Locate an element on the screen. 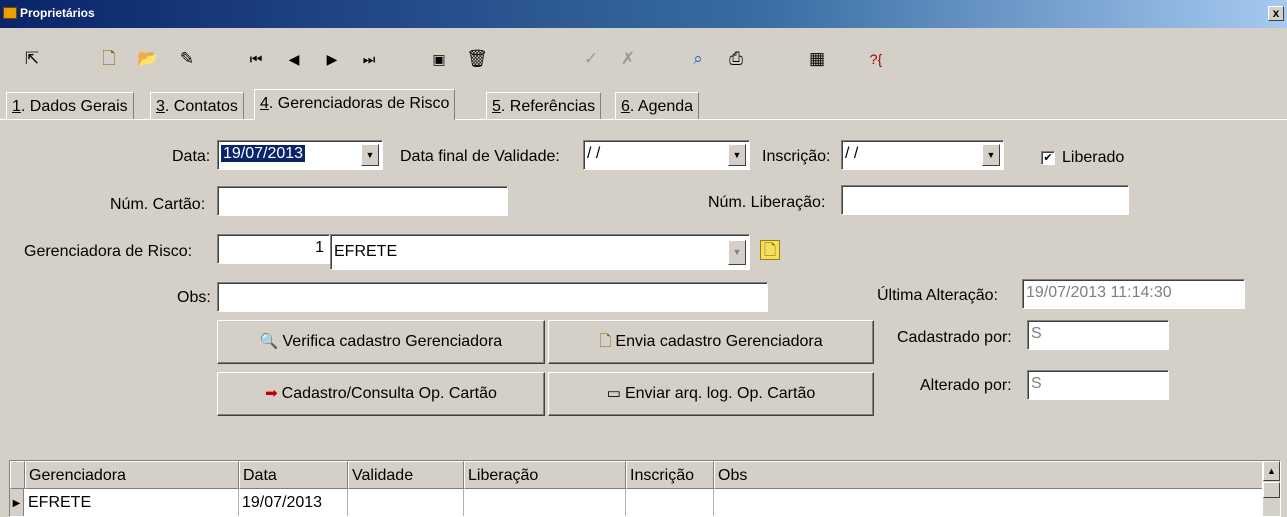  envia-cadastro-button: 🗋 Envia cadastro Gerenciadora is located at coordinates (711, 342).